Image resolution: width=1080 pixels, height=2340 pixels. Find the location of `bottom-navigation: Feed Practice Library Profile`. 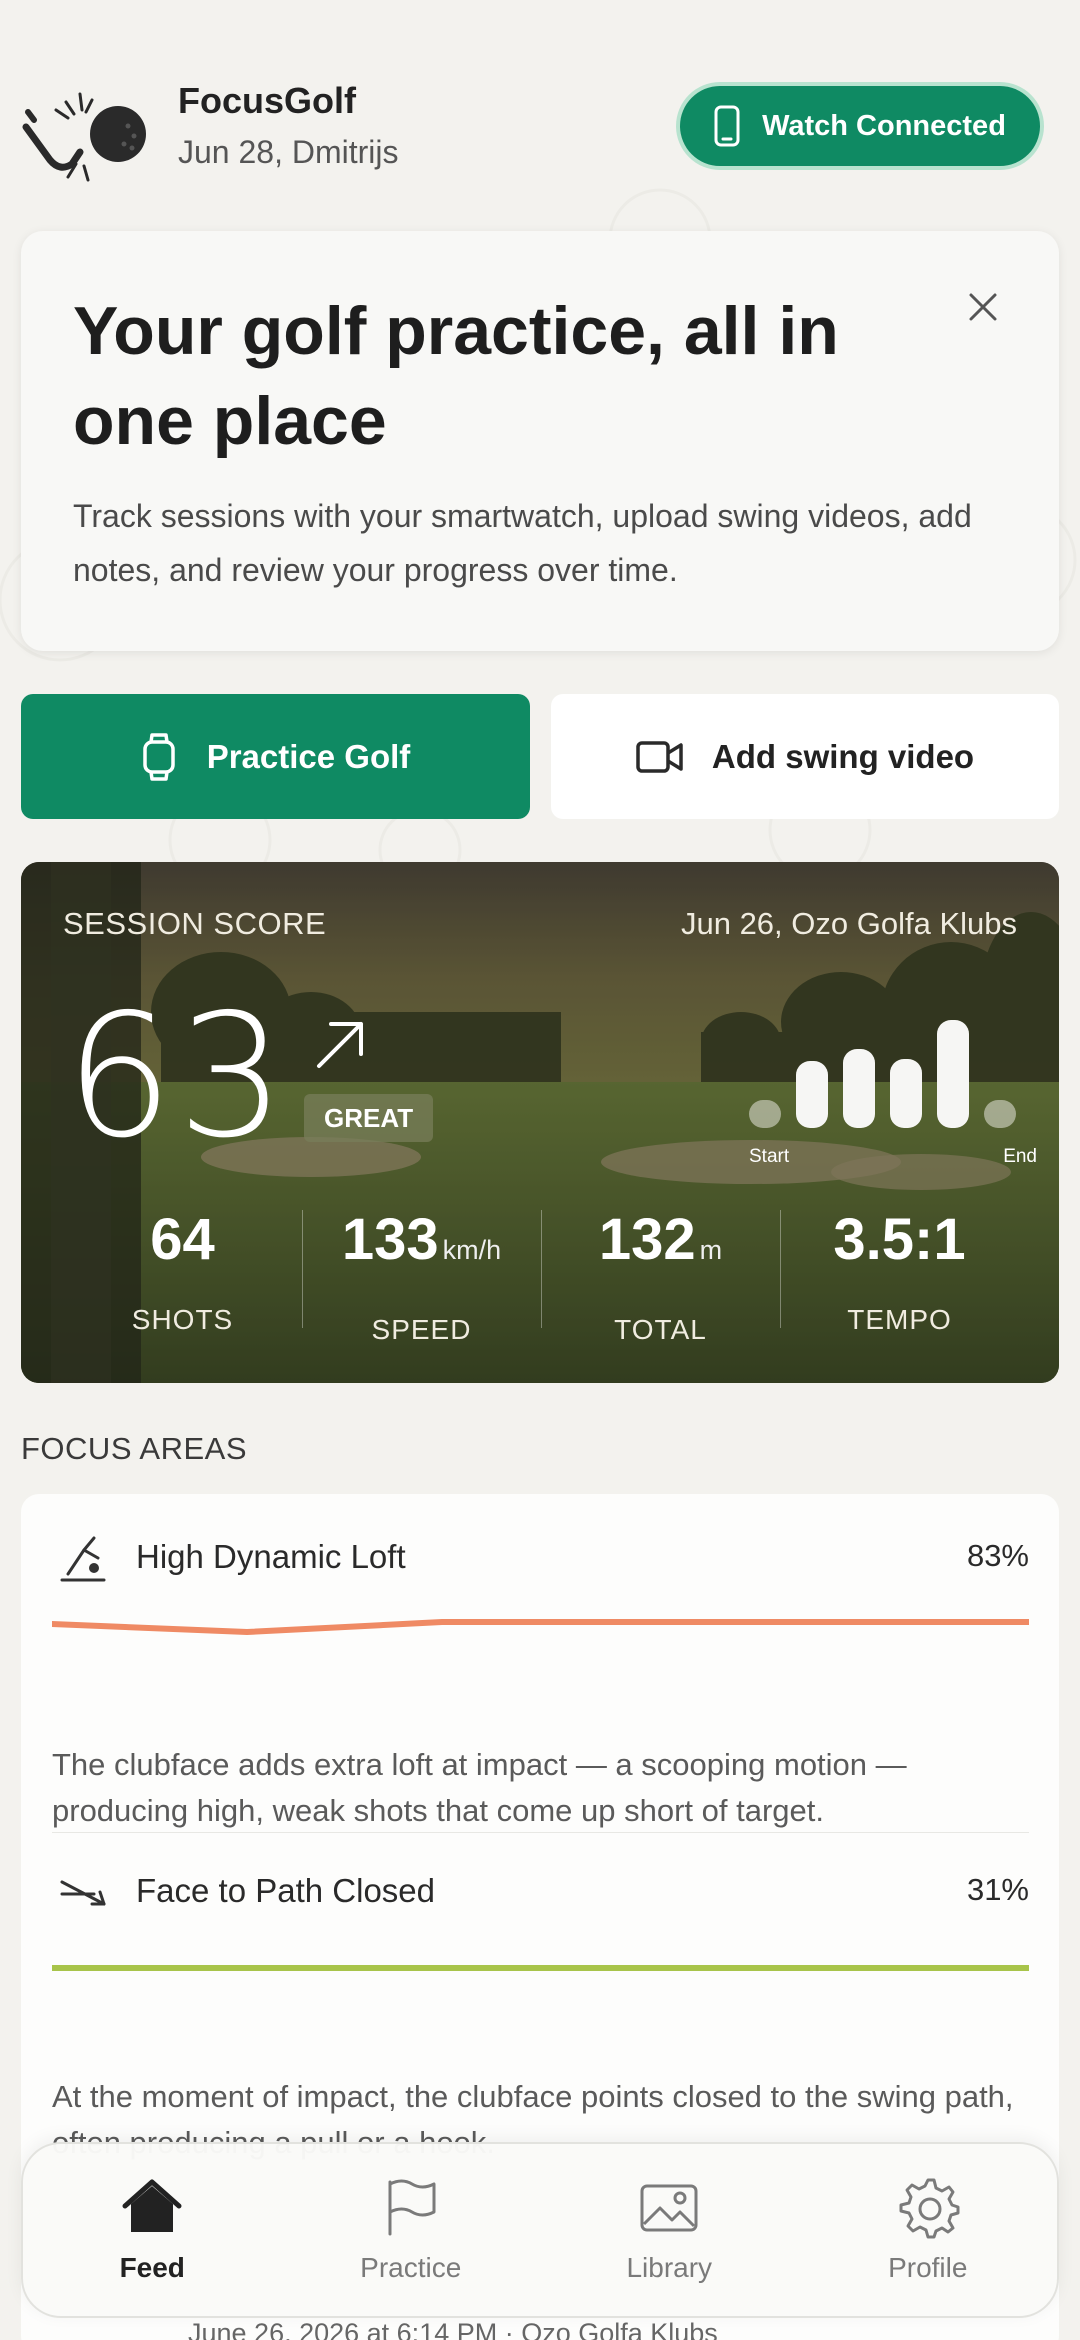

bottom-navigation: Feed Practice Library Profile is located at coordinates (540, 2230).